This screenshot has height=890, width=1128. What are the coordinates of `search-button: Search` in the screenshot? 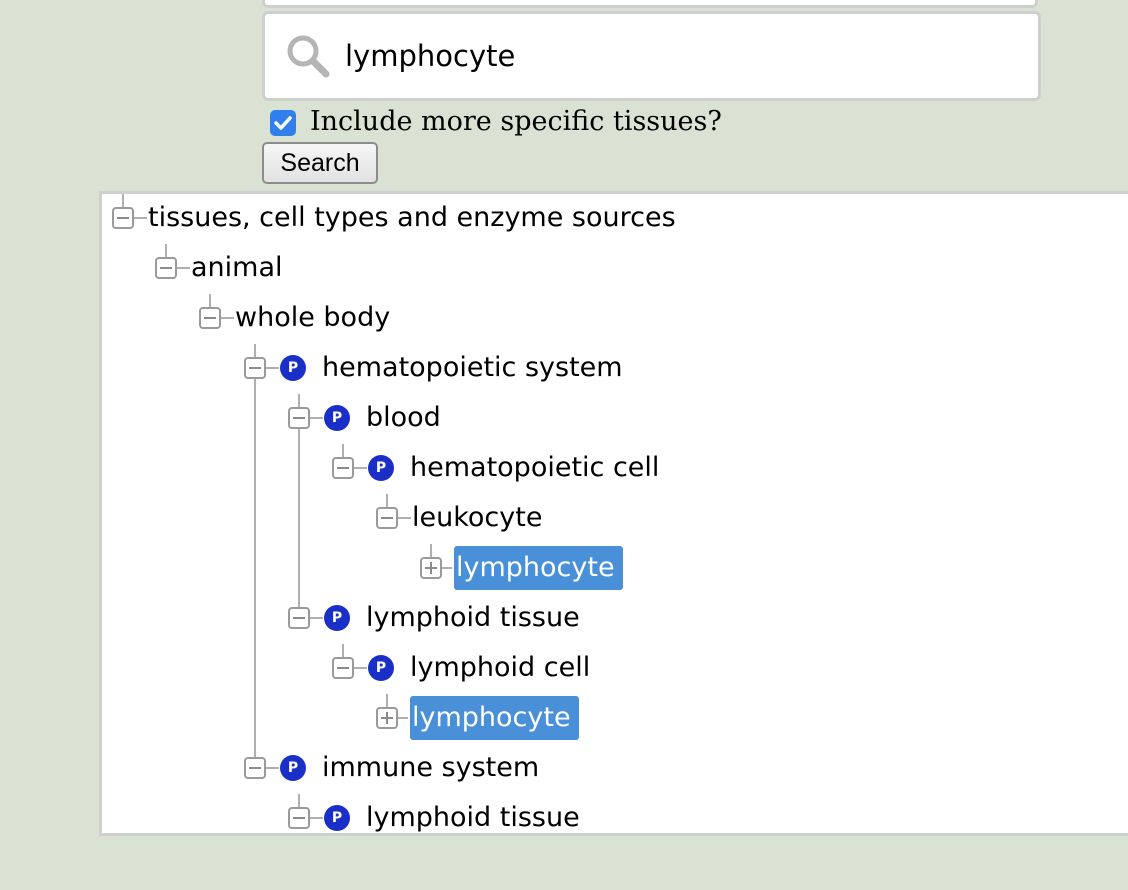 It's located at (320, 163).